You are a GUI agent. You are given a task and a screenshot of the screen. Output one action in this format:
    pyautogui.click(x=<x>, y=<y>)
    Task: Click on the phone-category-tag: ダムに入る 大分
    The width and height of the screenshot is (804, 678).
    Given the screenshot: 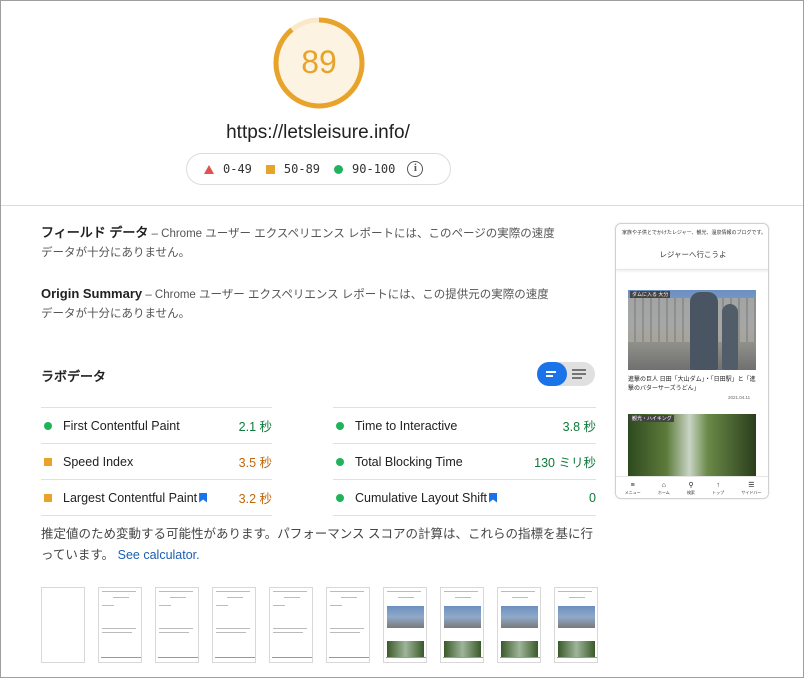 What is the action you would take?
    pyautogui.click(x=650, y=294)
    